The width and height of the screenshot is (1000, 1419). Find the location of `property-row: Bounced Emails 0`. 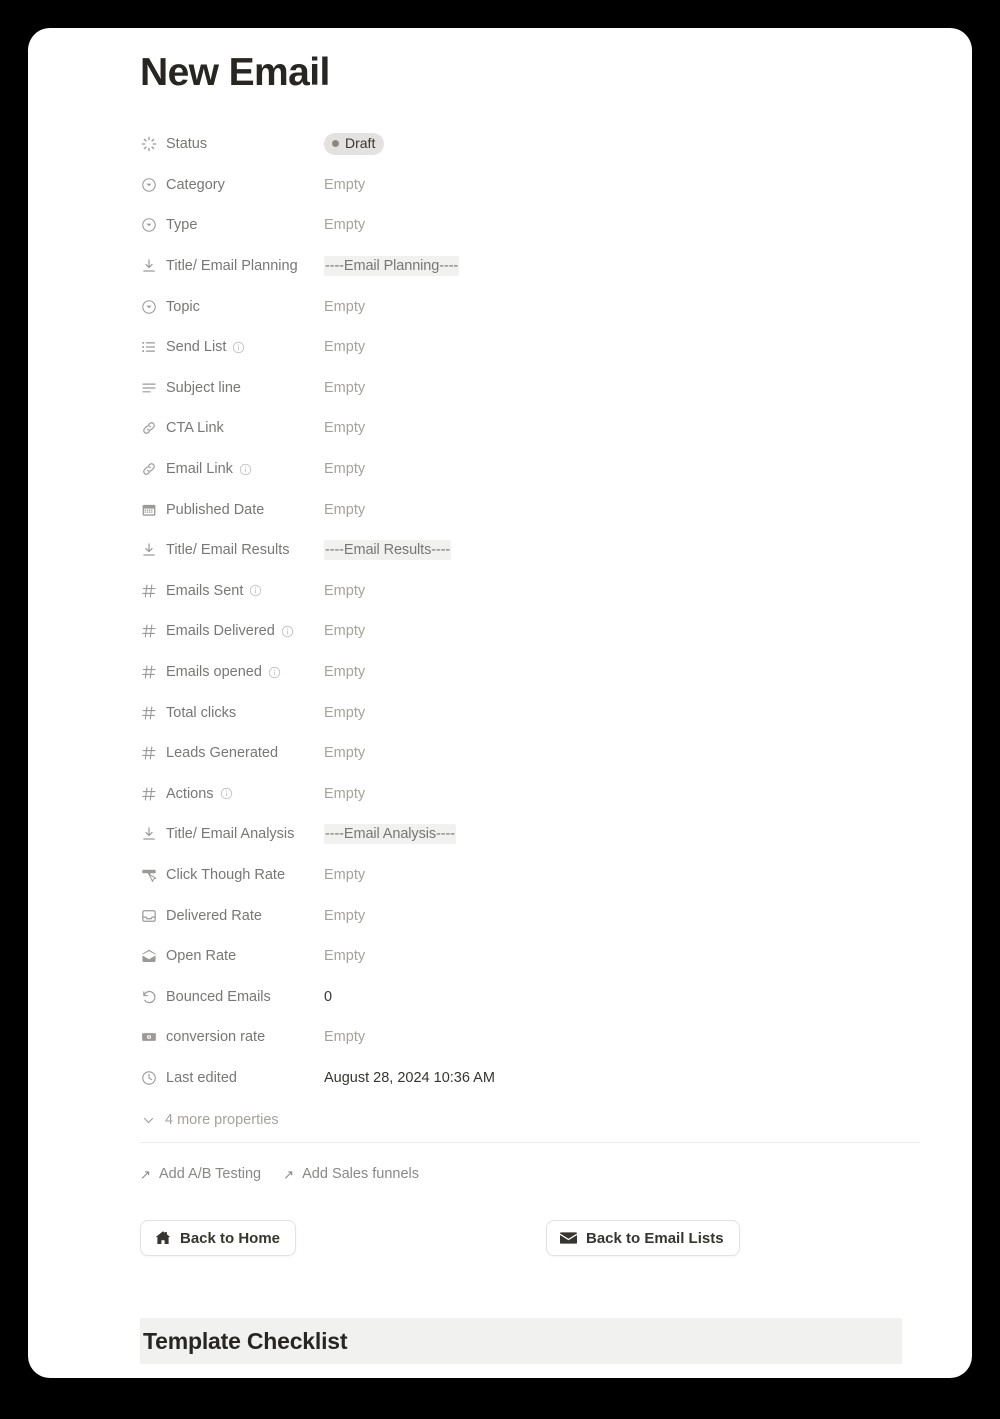

property-row: Bounced Emails 0 is located at coordinates (530, 996).